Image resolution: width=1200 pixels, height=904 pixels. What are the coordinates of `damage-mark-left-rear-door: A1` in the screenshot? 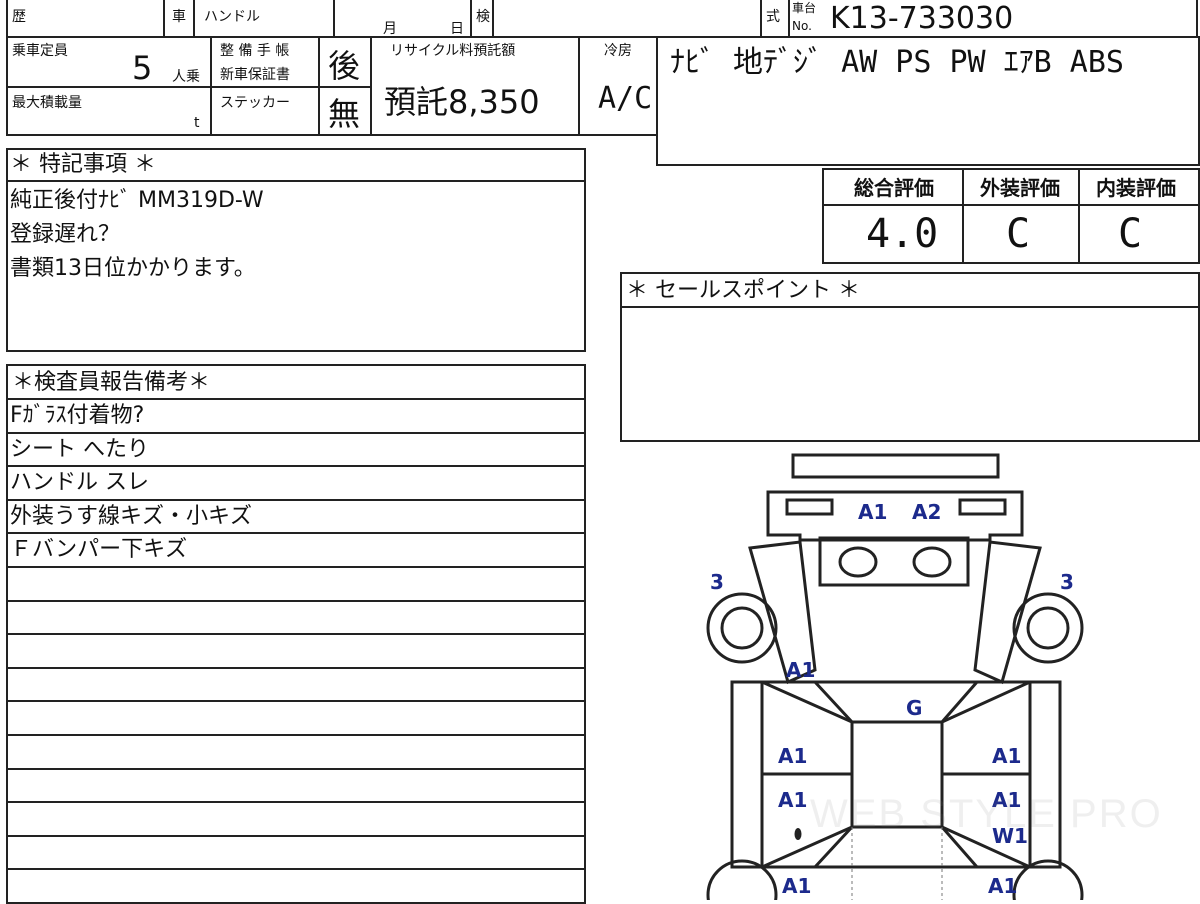 It's located at (793, 800).